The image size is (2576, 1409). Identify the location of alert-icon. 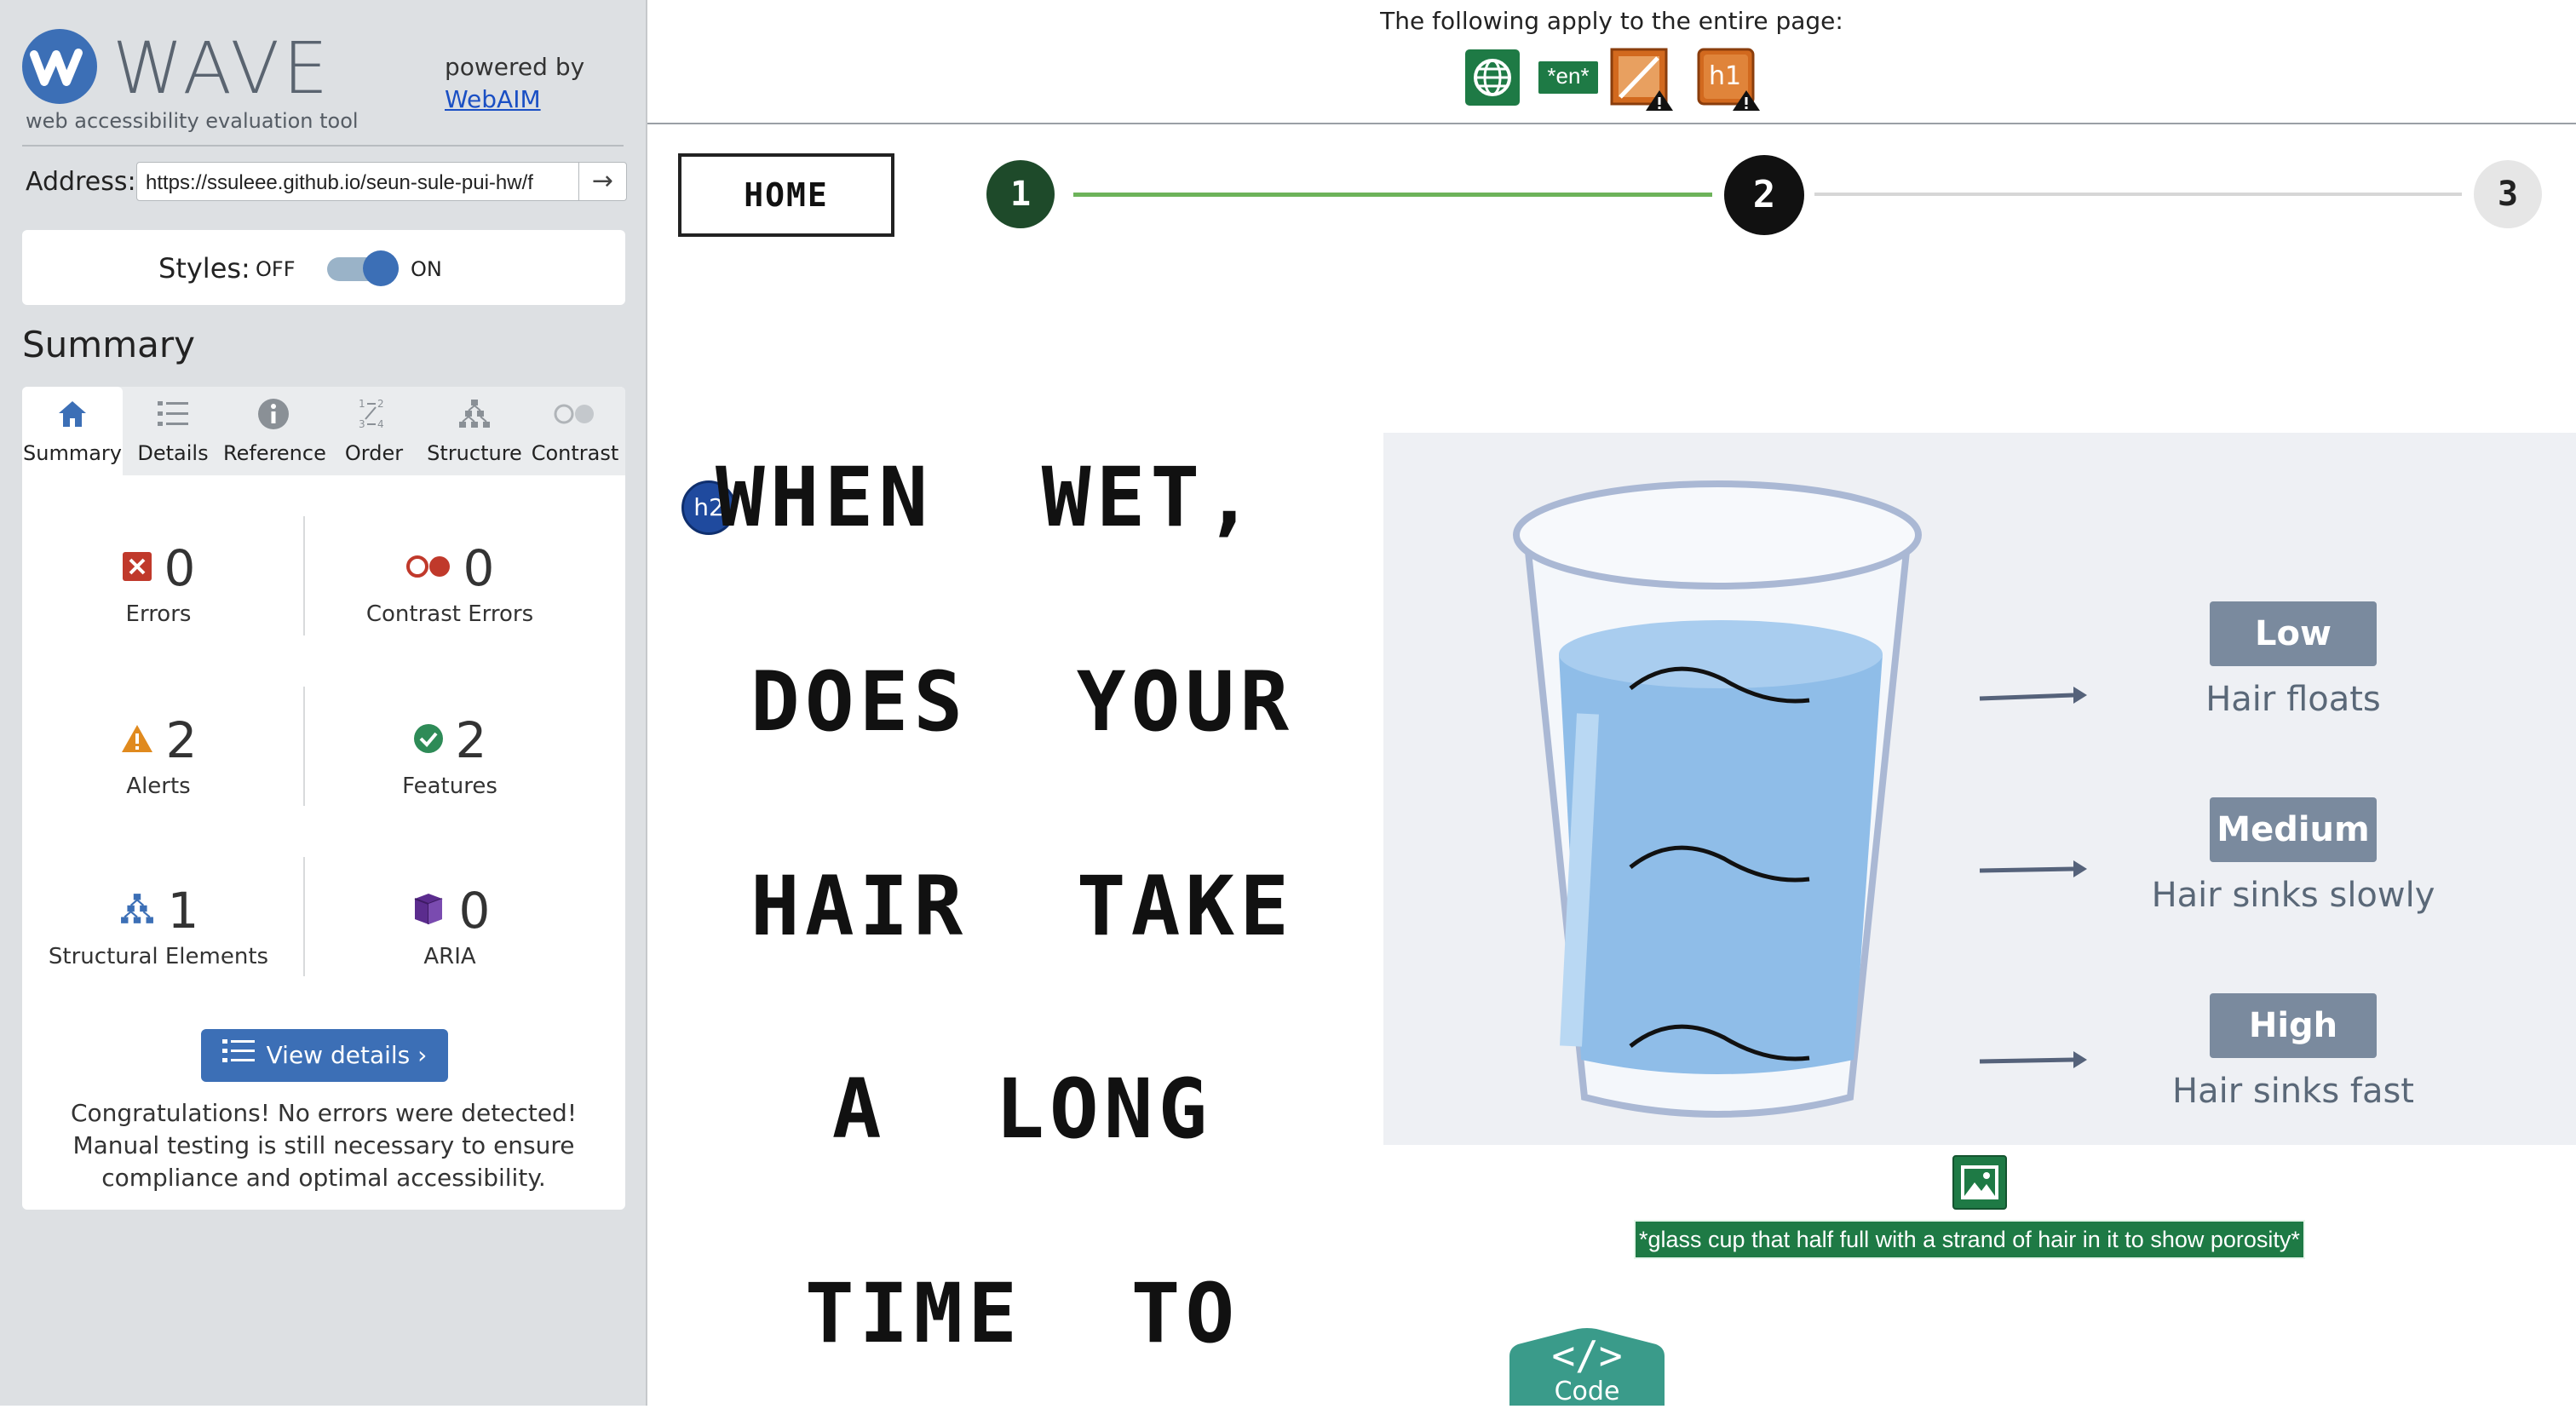
(137, 740).